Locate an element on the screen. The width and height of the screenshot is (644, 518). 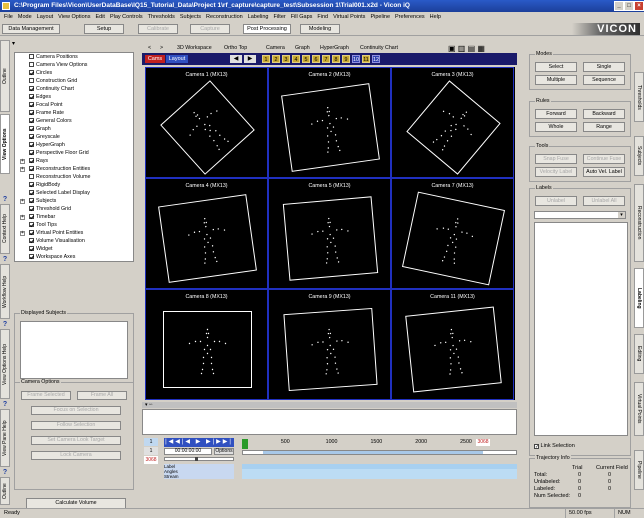
view-option-item: HyperGraph is located at coordinates (47, 145).